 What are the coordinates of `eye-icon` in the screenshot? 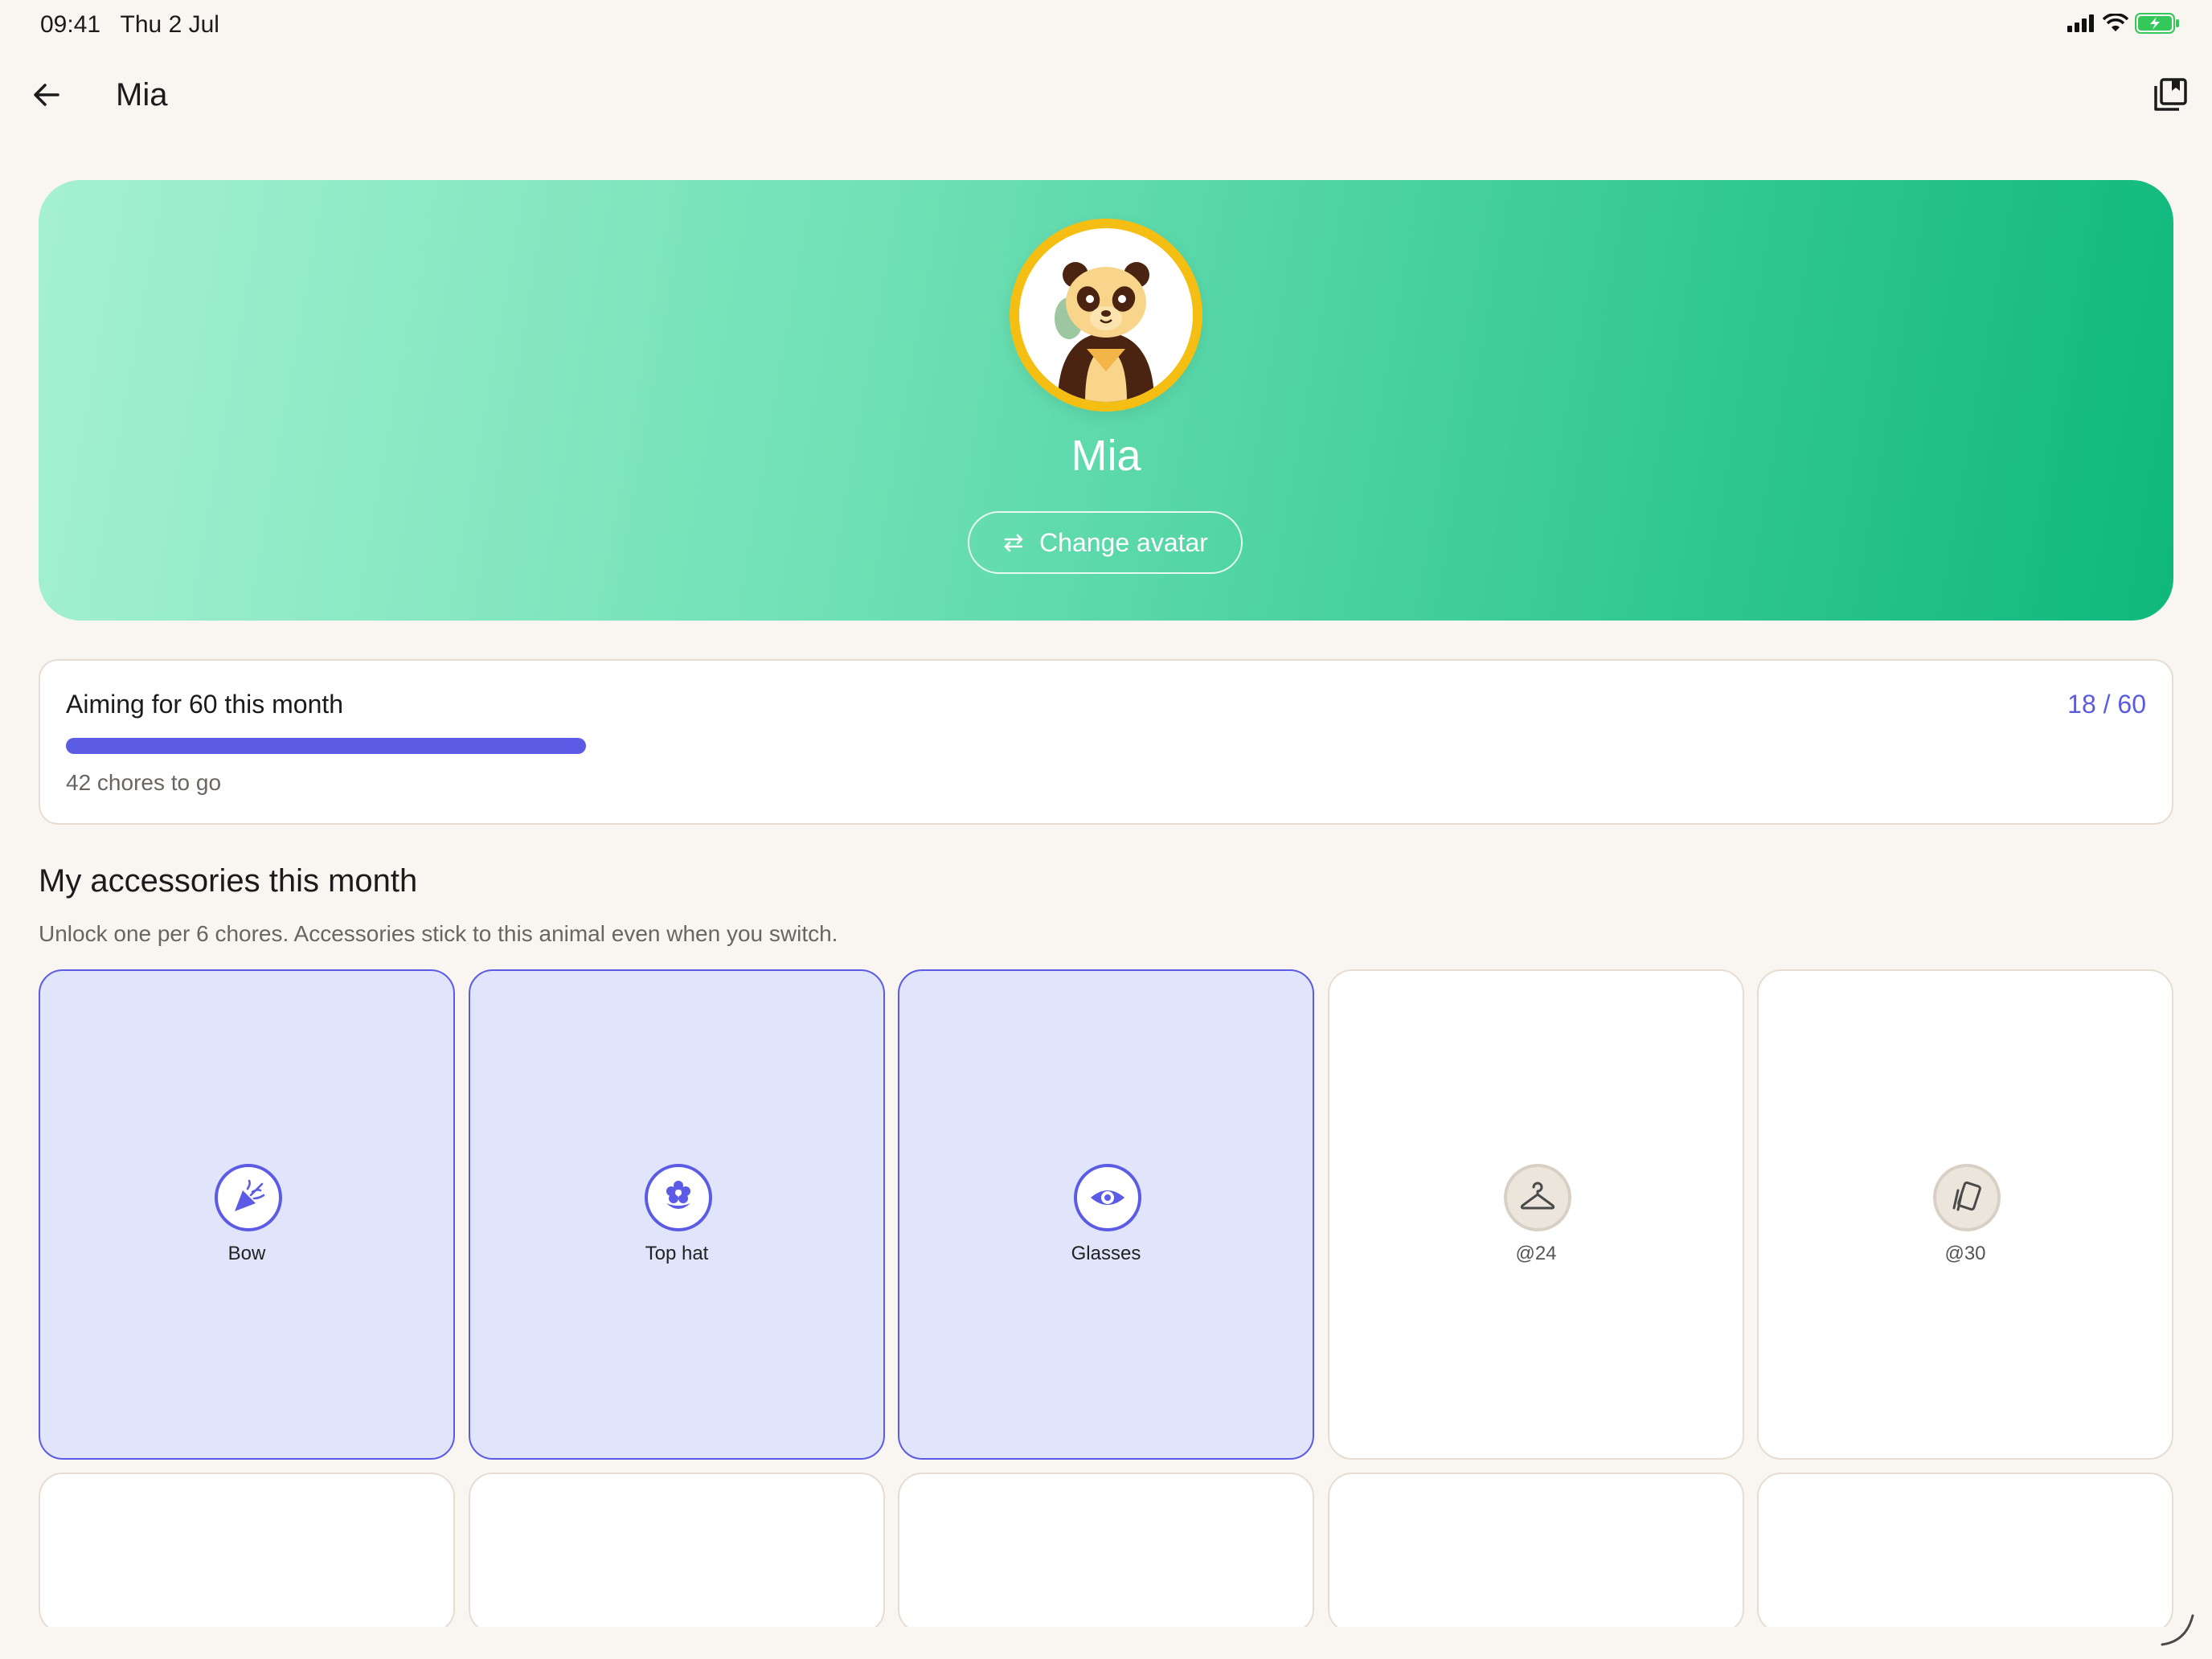 It's located at (1107, 1197).